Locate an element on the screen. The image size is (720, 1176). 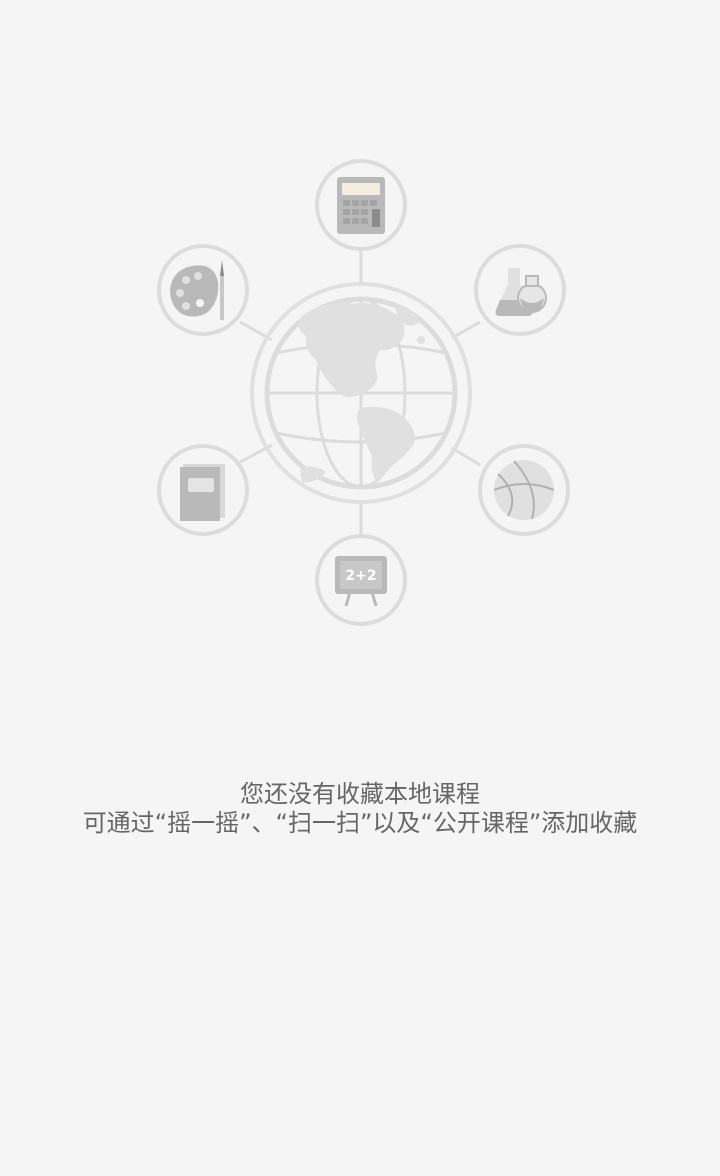
lab-flask-icon is located at coordinates (520, 290).